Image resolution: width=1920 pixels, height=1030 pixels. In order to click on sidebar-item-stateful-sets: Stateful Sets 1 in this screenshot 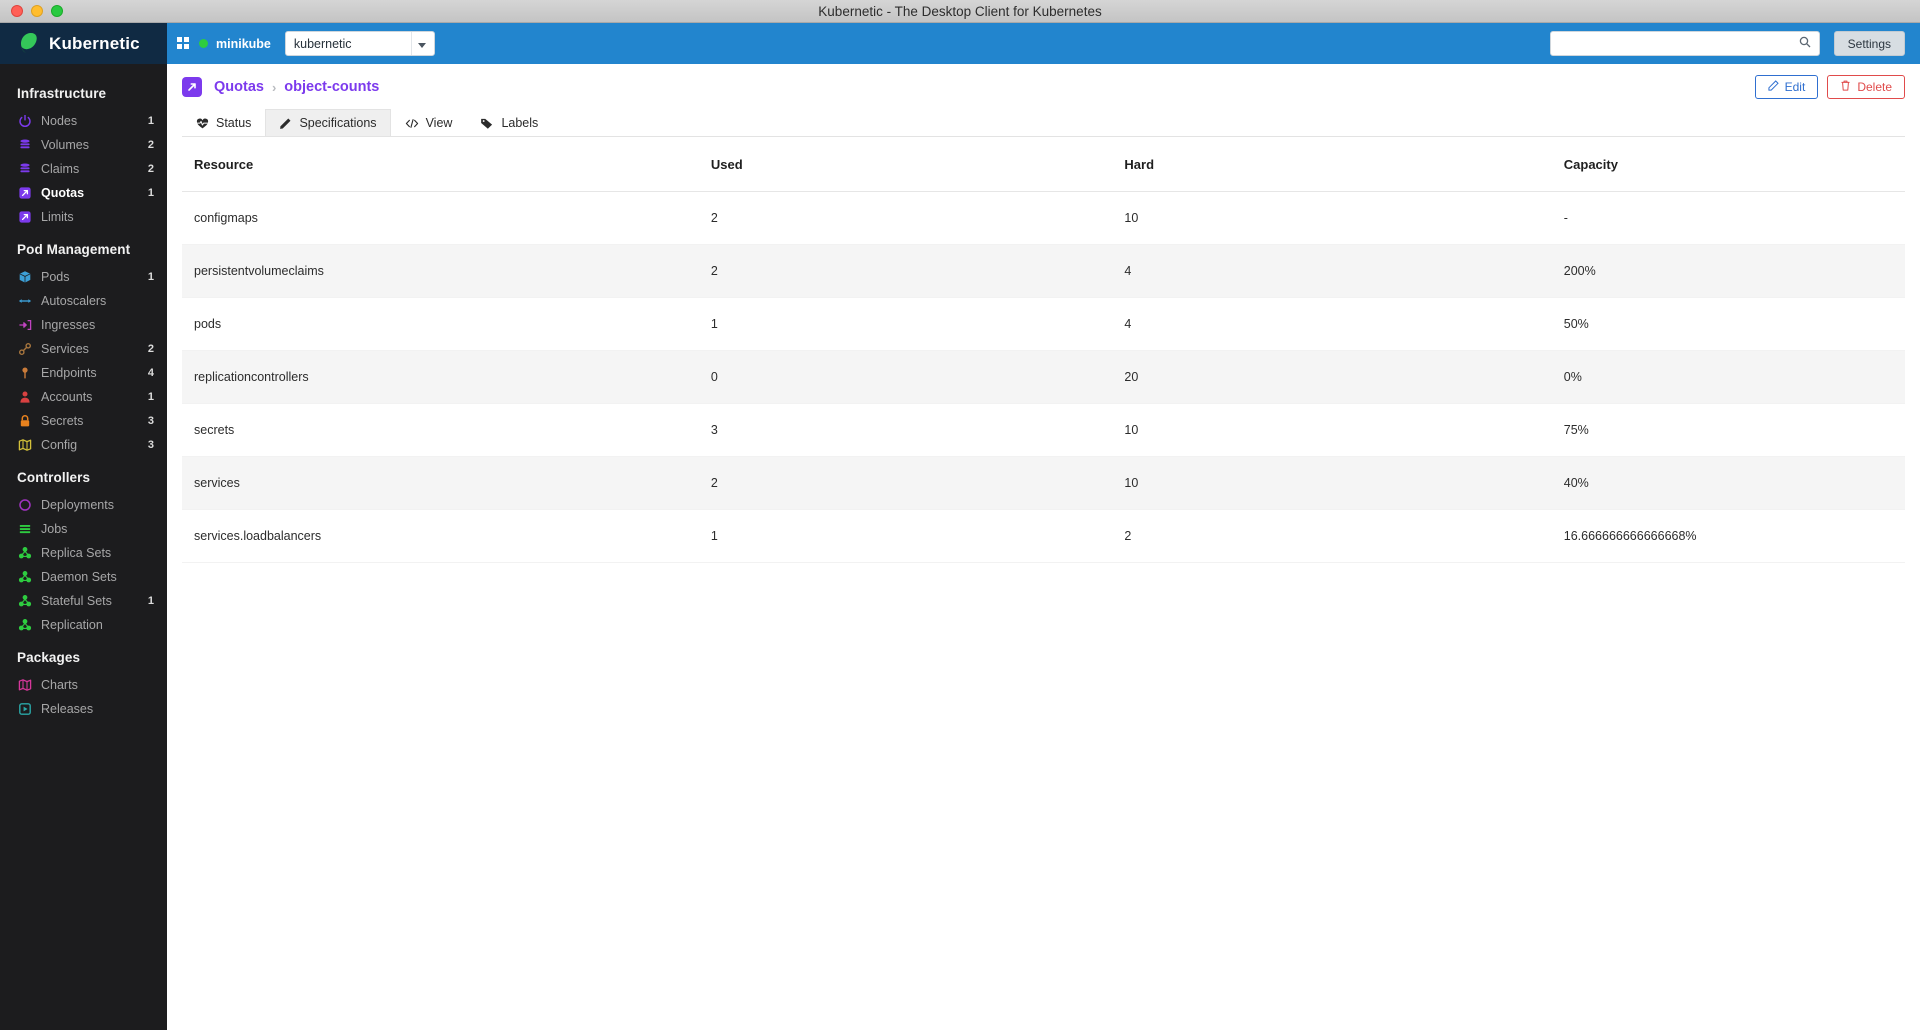, I will do `click(83, 601)`.